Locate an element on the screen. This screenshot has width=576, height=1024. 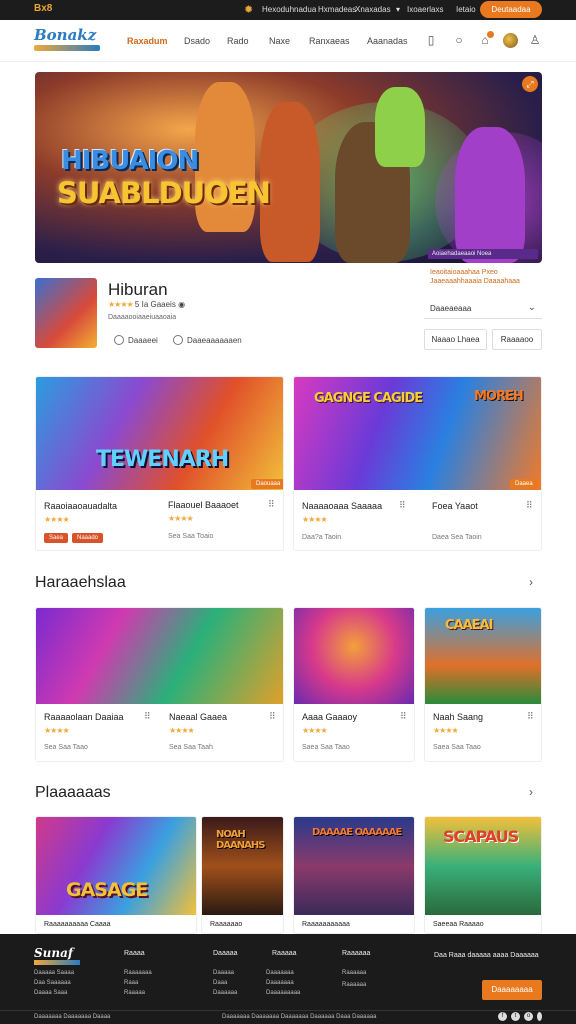
expand-icon: ⤢ is located at coordinates (530, 84).